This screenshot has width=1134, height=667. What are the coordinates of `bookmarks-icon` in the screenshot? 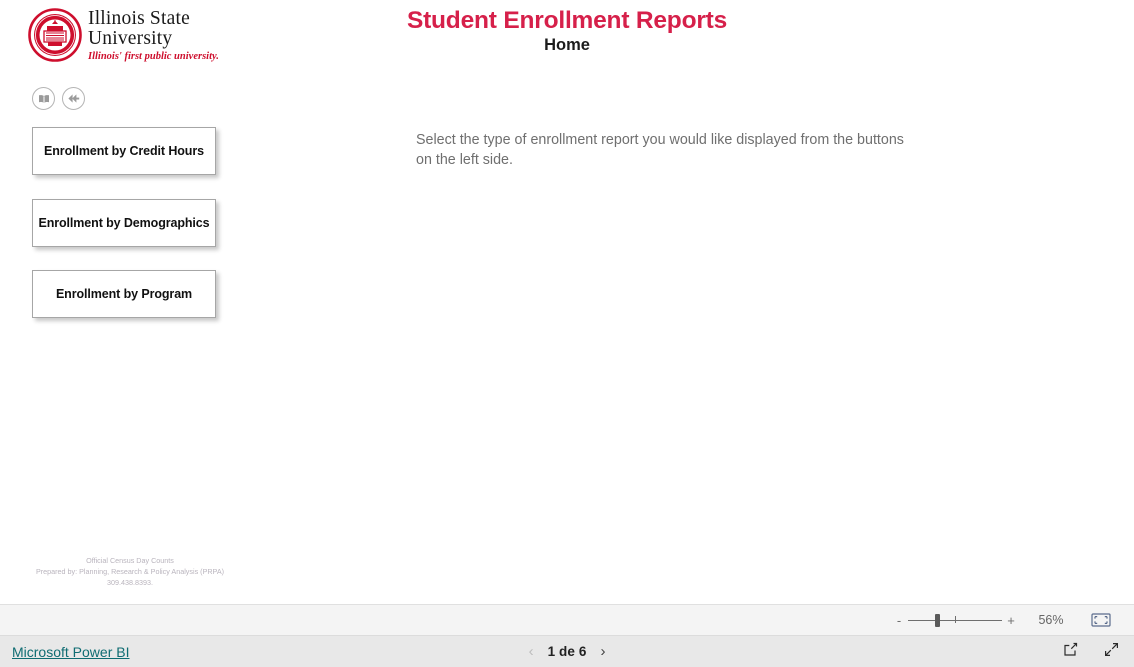 It's located at (43, 98).